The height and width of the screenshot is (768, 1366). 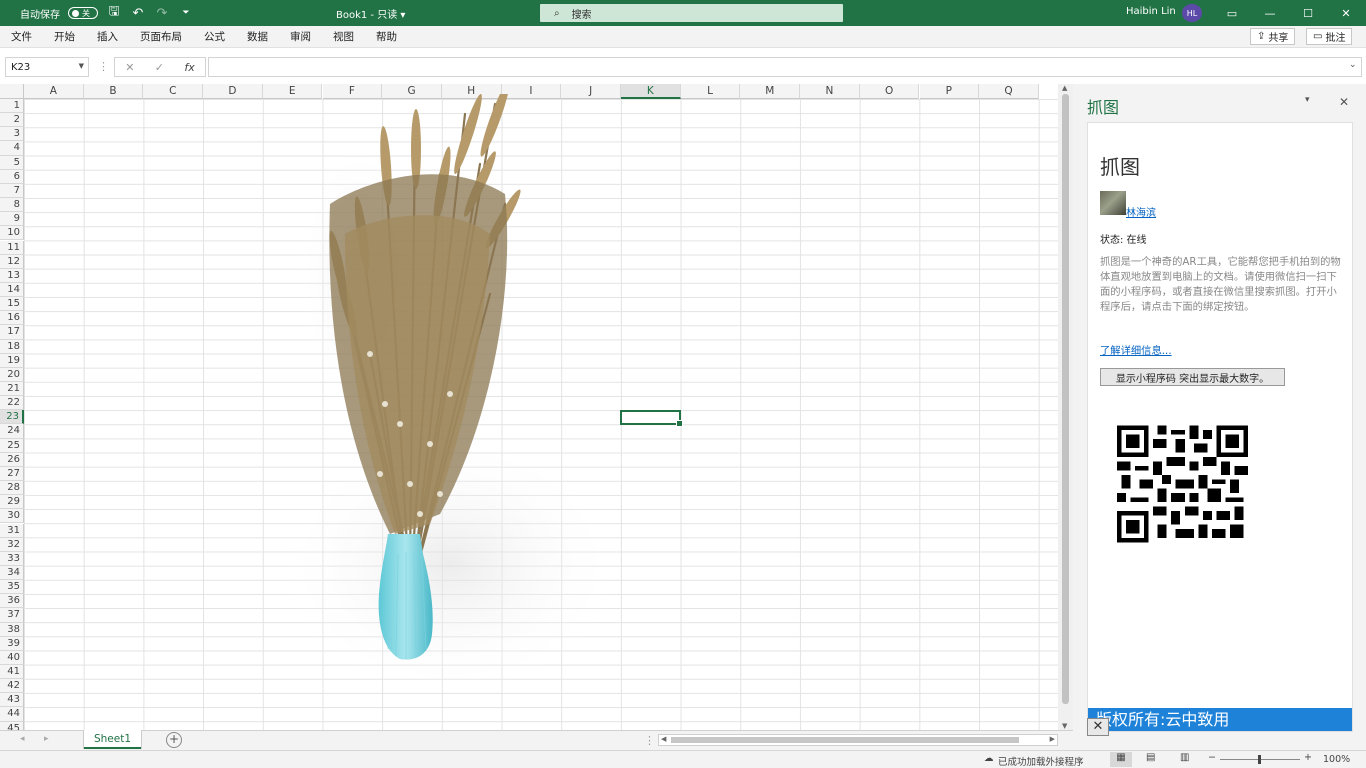 I want to click on page-break-view-icon: ▥, so click(x=1184, y=757).